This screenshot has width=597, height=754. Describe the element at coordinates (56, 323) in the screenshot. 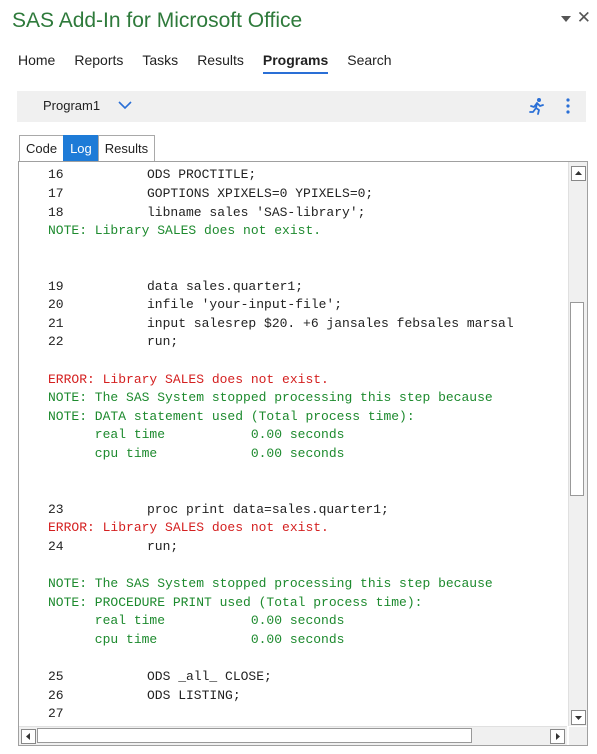

I see `line-number: 21` at that location.